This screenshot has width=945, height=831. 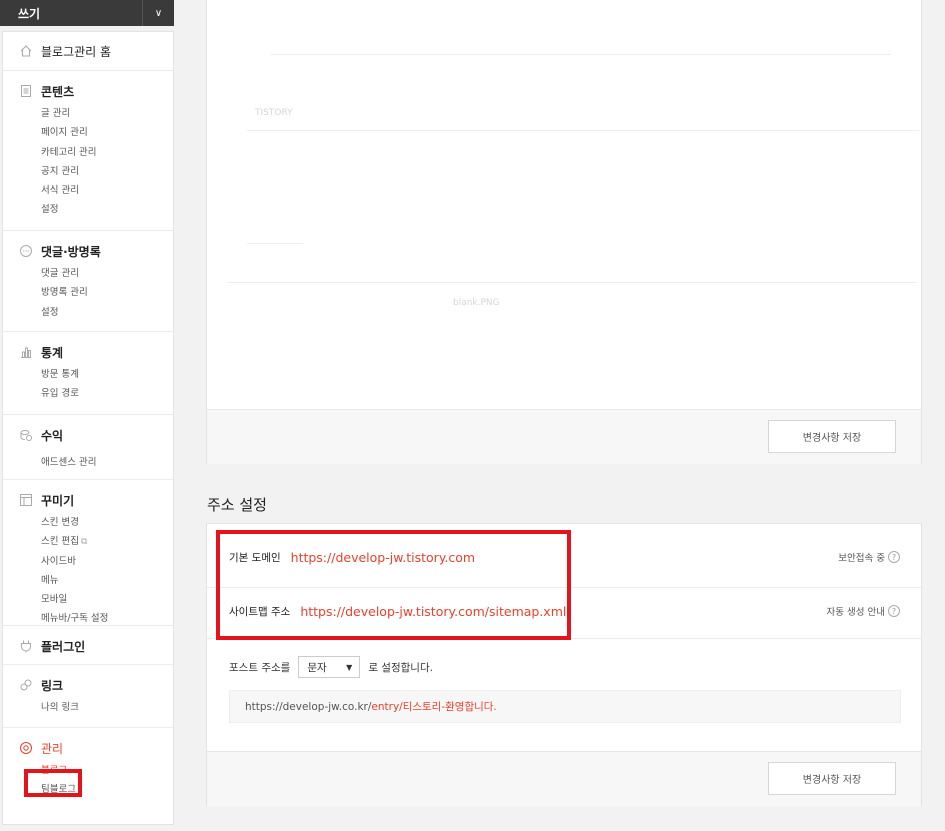 I want to click on sidebar-item-visit-stats: 방문 통계, so click(x=107, y=374).